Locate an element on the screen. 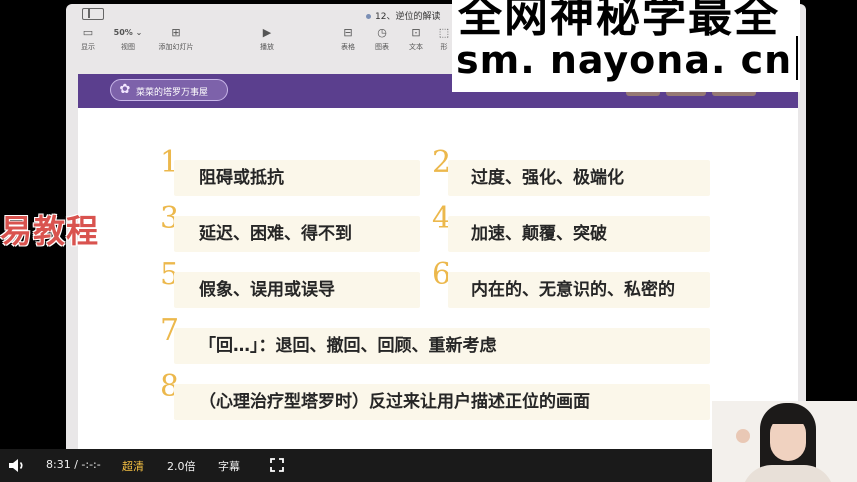 This screenshot has width=857, height=482. item-text: 延迟、困难、得不到 is located at coordinates (275, 234).